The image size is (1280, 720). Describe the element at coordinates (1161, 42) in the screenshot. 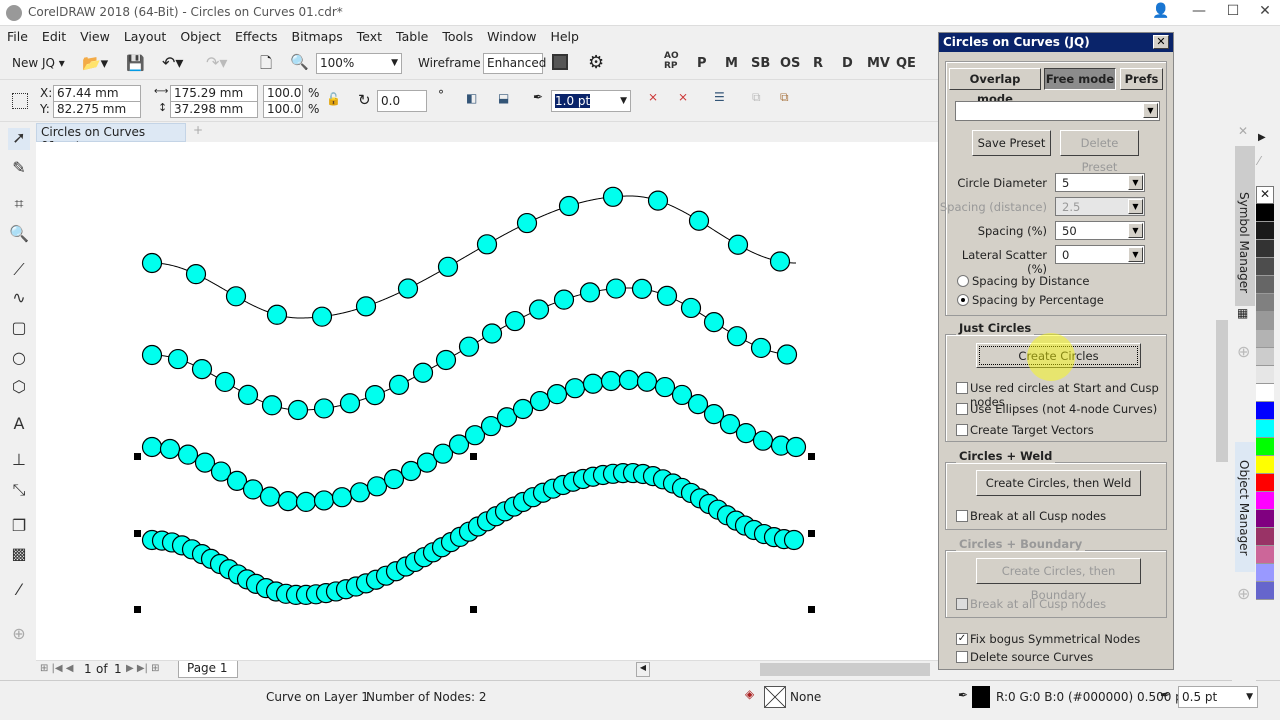

I see `dialog-close-button: ✕` at that location.